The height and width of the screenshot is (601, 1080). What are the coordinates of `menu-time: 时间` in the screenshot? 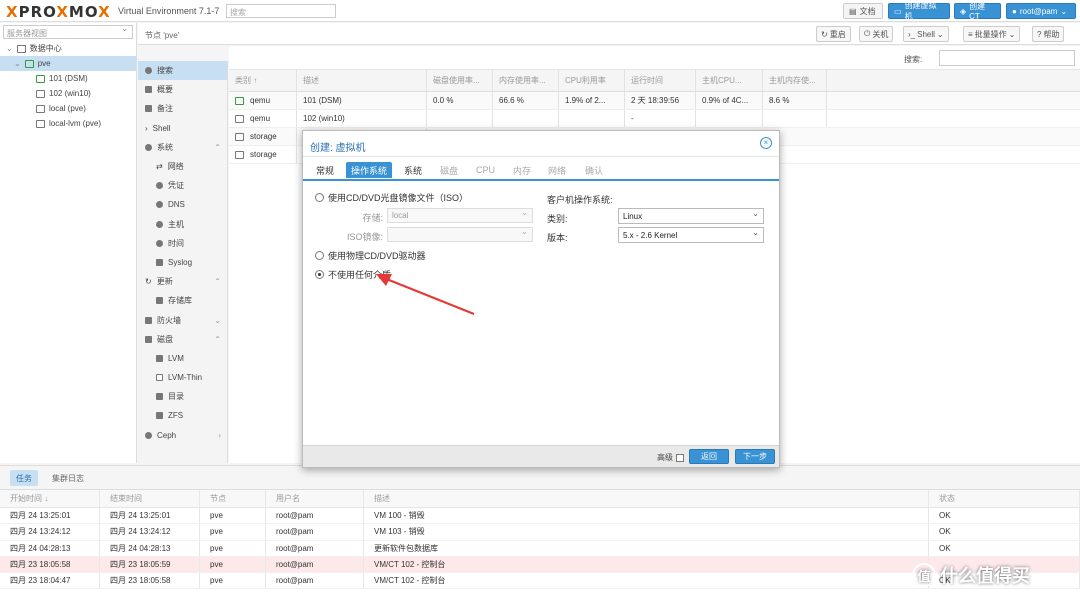 It's located at (182, 243).